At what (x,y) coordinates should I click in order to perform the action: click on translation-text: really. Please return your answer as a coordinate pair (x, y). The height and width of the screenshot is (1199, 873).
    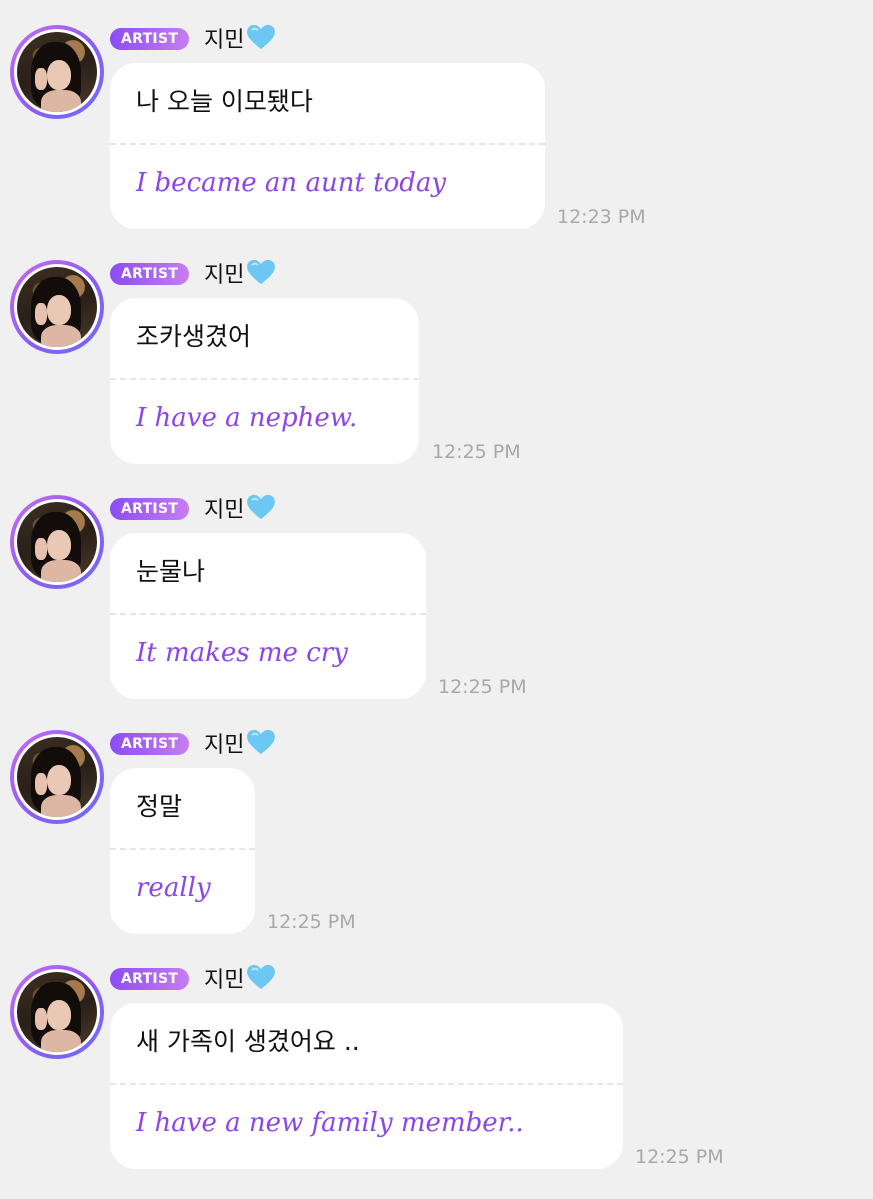
    Looking at the image, I should click on (173, 888).